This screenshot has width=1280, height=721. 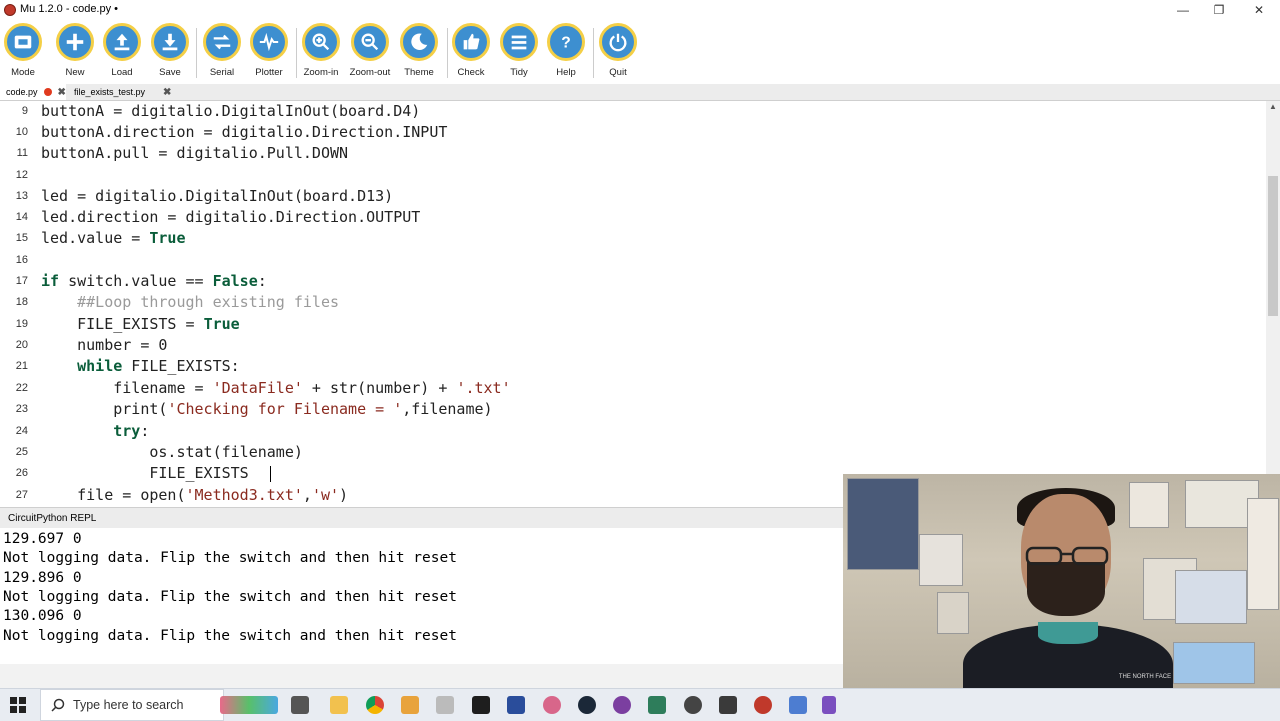 What do you see at coordinates (21, 409) in the screenshot?
I see `line-number: 23` at bounding box center [21, 409].